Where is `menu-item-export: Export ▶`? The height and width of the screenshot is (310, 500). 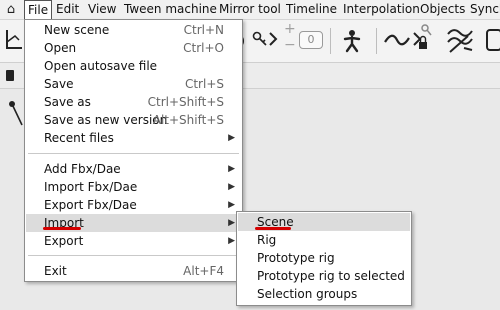 menu-item-export: Export ▶ is located at coordinates (133, 241).